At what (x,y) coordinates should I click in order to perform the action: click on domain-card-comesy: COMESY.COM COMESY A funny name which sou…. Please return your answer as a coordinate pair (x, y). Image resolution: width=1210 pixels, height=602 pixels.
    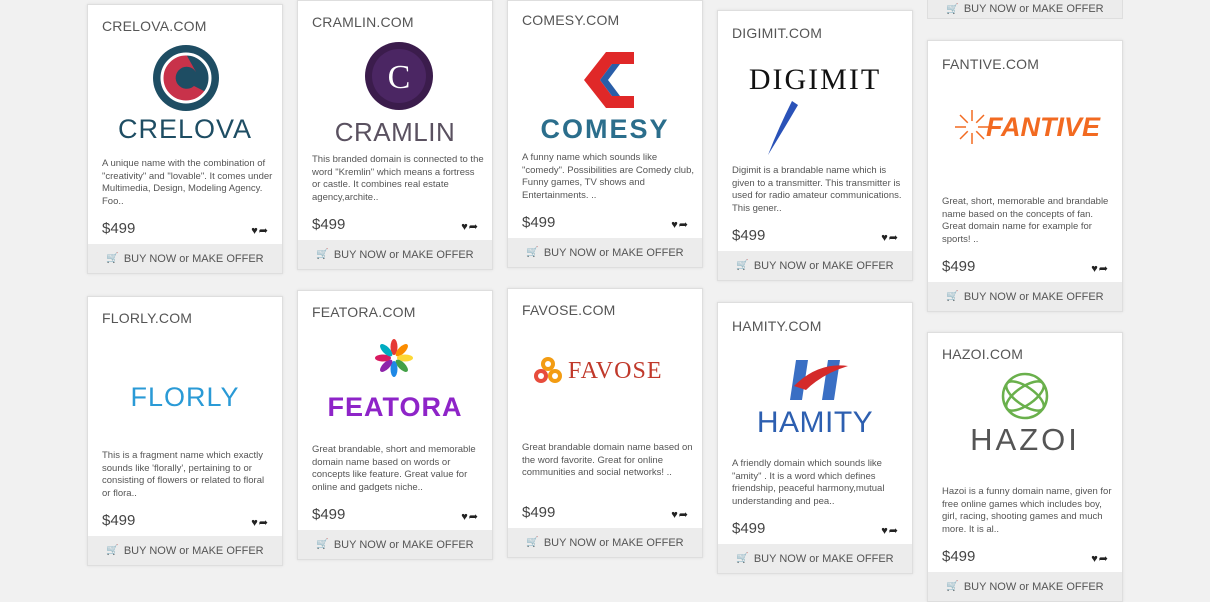
    Looking at the image, I should click on (605, 134).